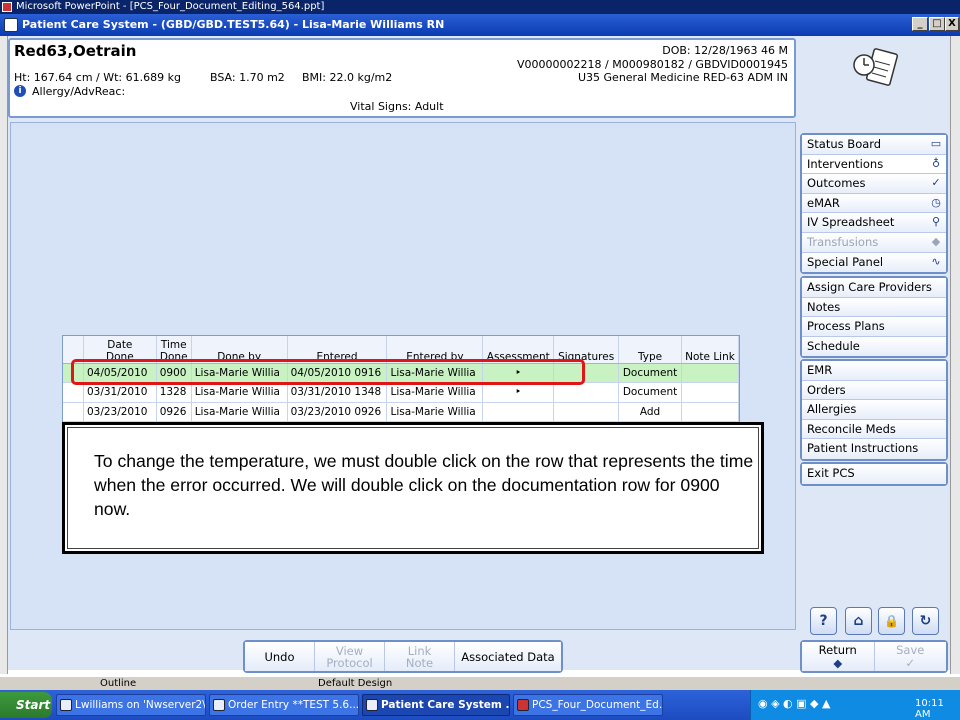 This screenshot has width=960, height=720. Describe the element at coordinates (20, 91) in the screenshot. I see `info-icon: i` at that location.